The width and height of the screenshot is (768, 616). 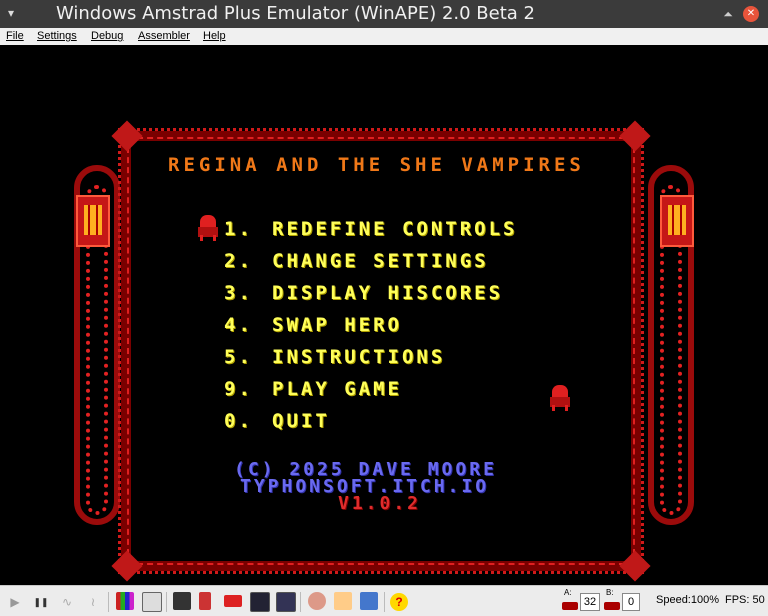 I want to click on window-menu-icon: ▾, so click(x=11, y=13).